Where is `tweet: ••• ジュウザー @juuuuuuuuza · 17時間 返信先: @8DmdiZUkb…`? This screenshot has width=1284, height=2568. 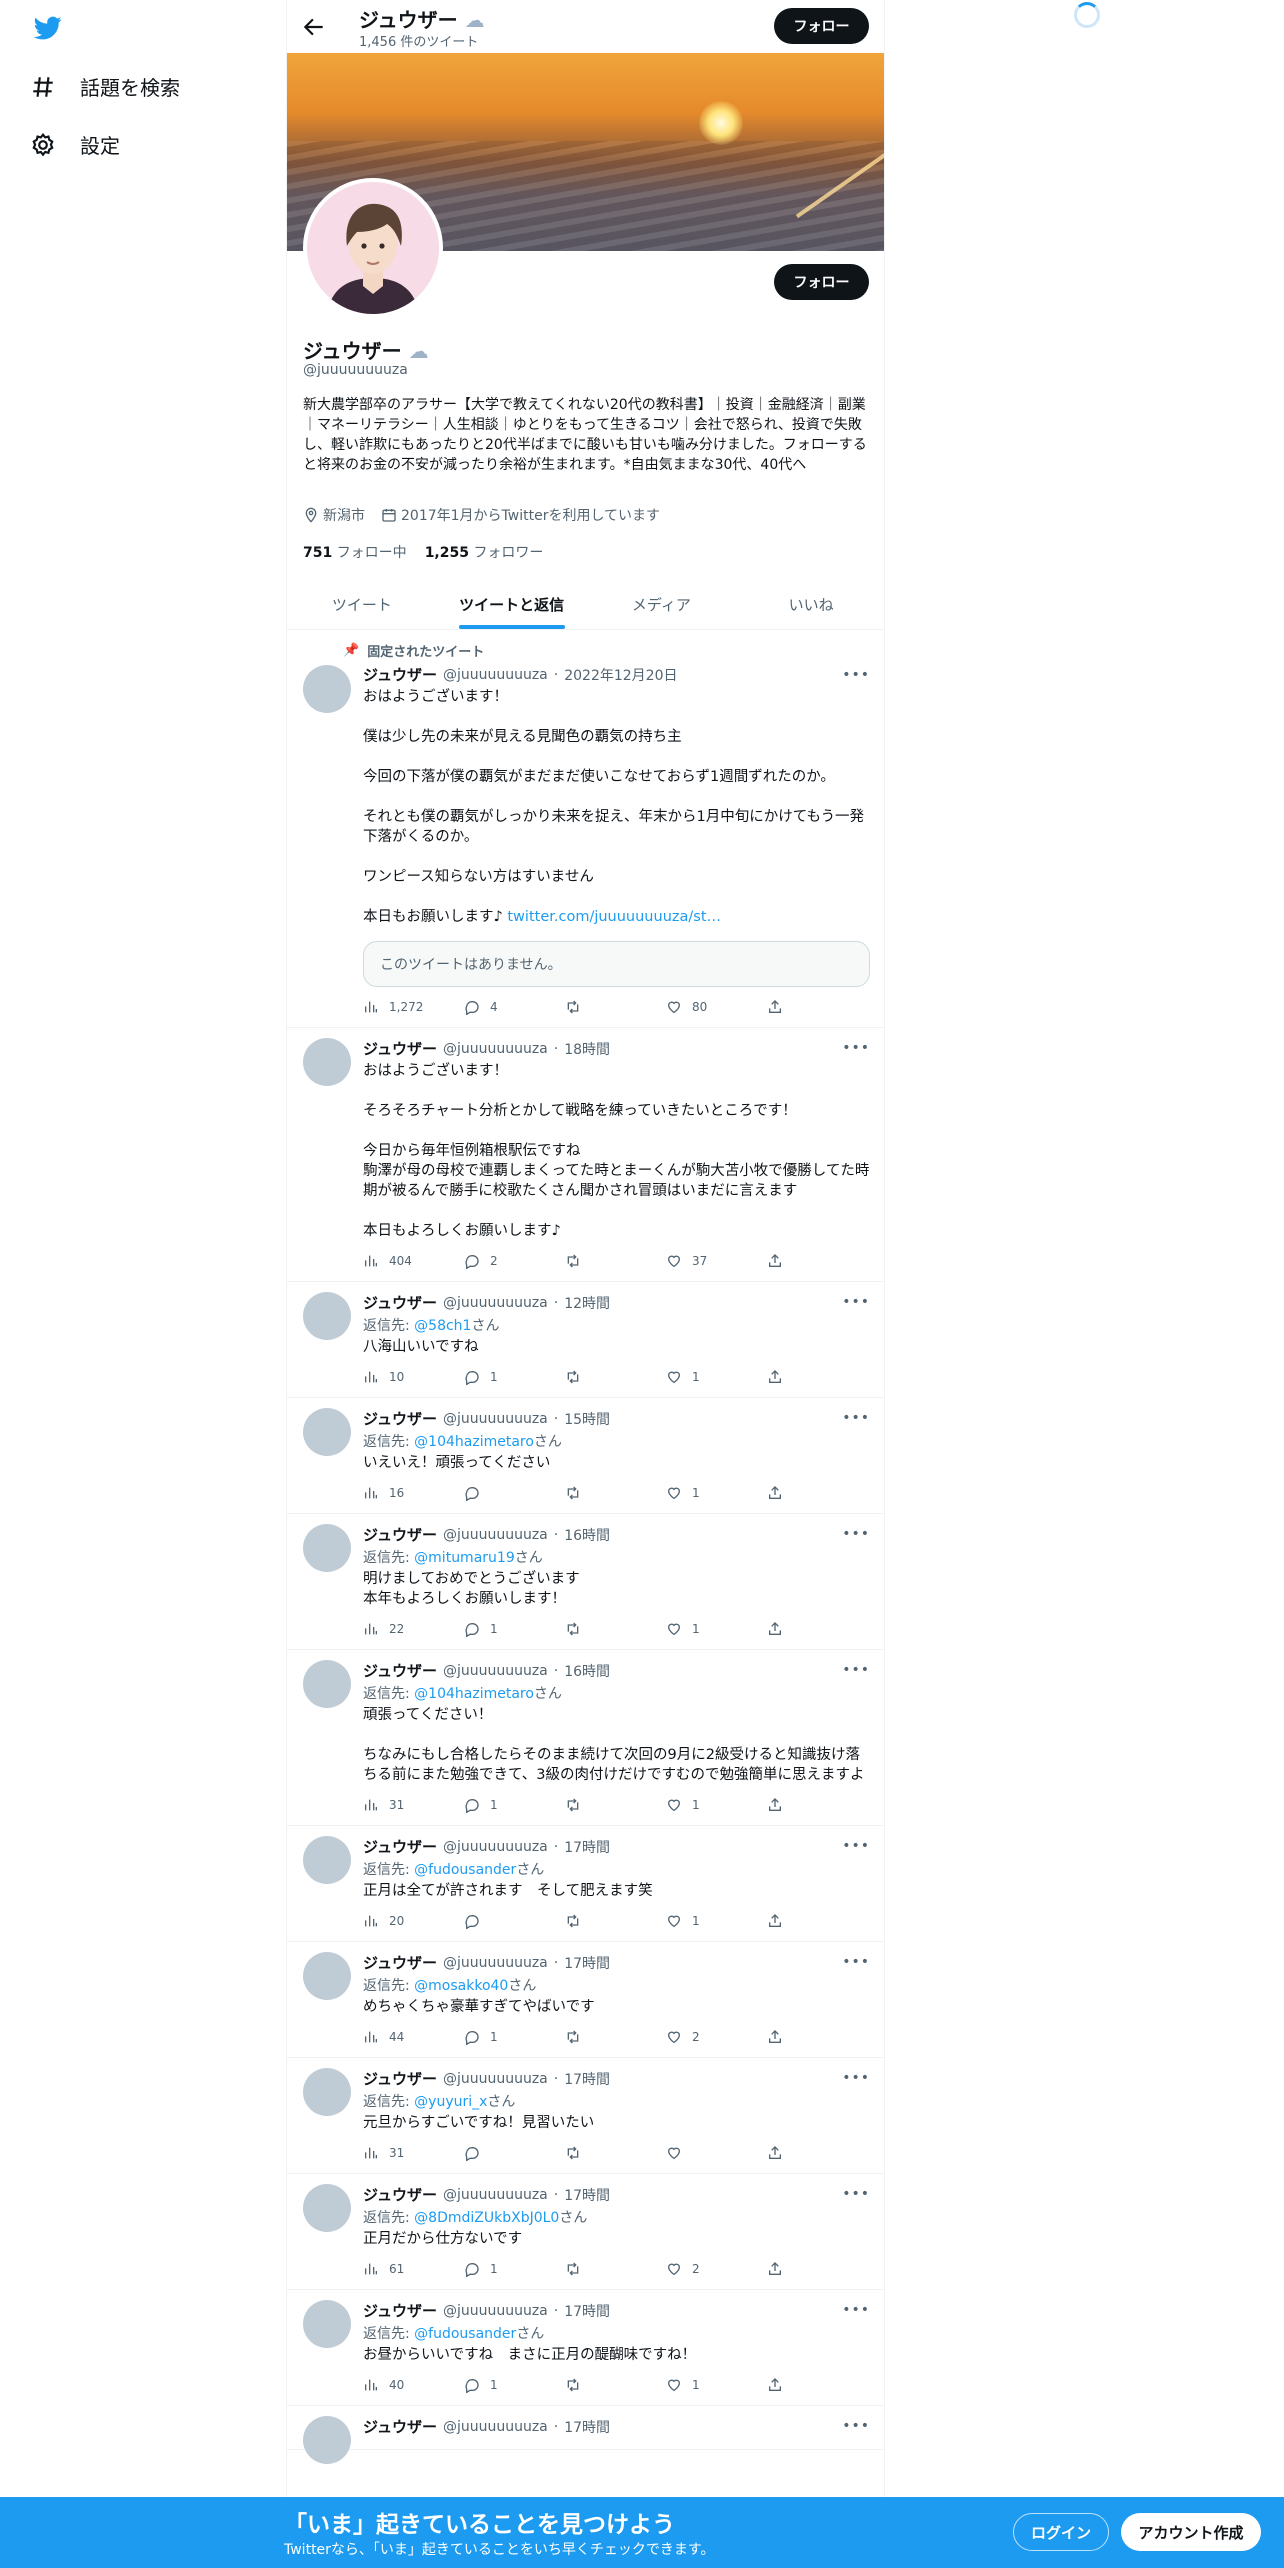
tweet: ••• ジュウザー @juuuuuuuuza · 17時間 返信先: @8DmdiZUkb… is located at coordinates (585, 2232).